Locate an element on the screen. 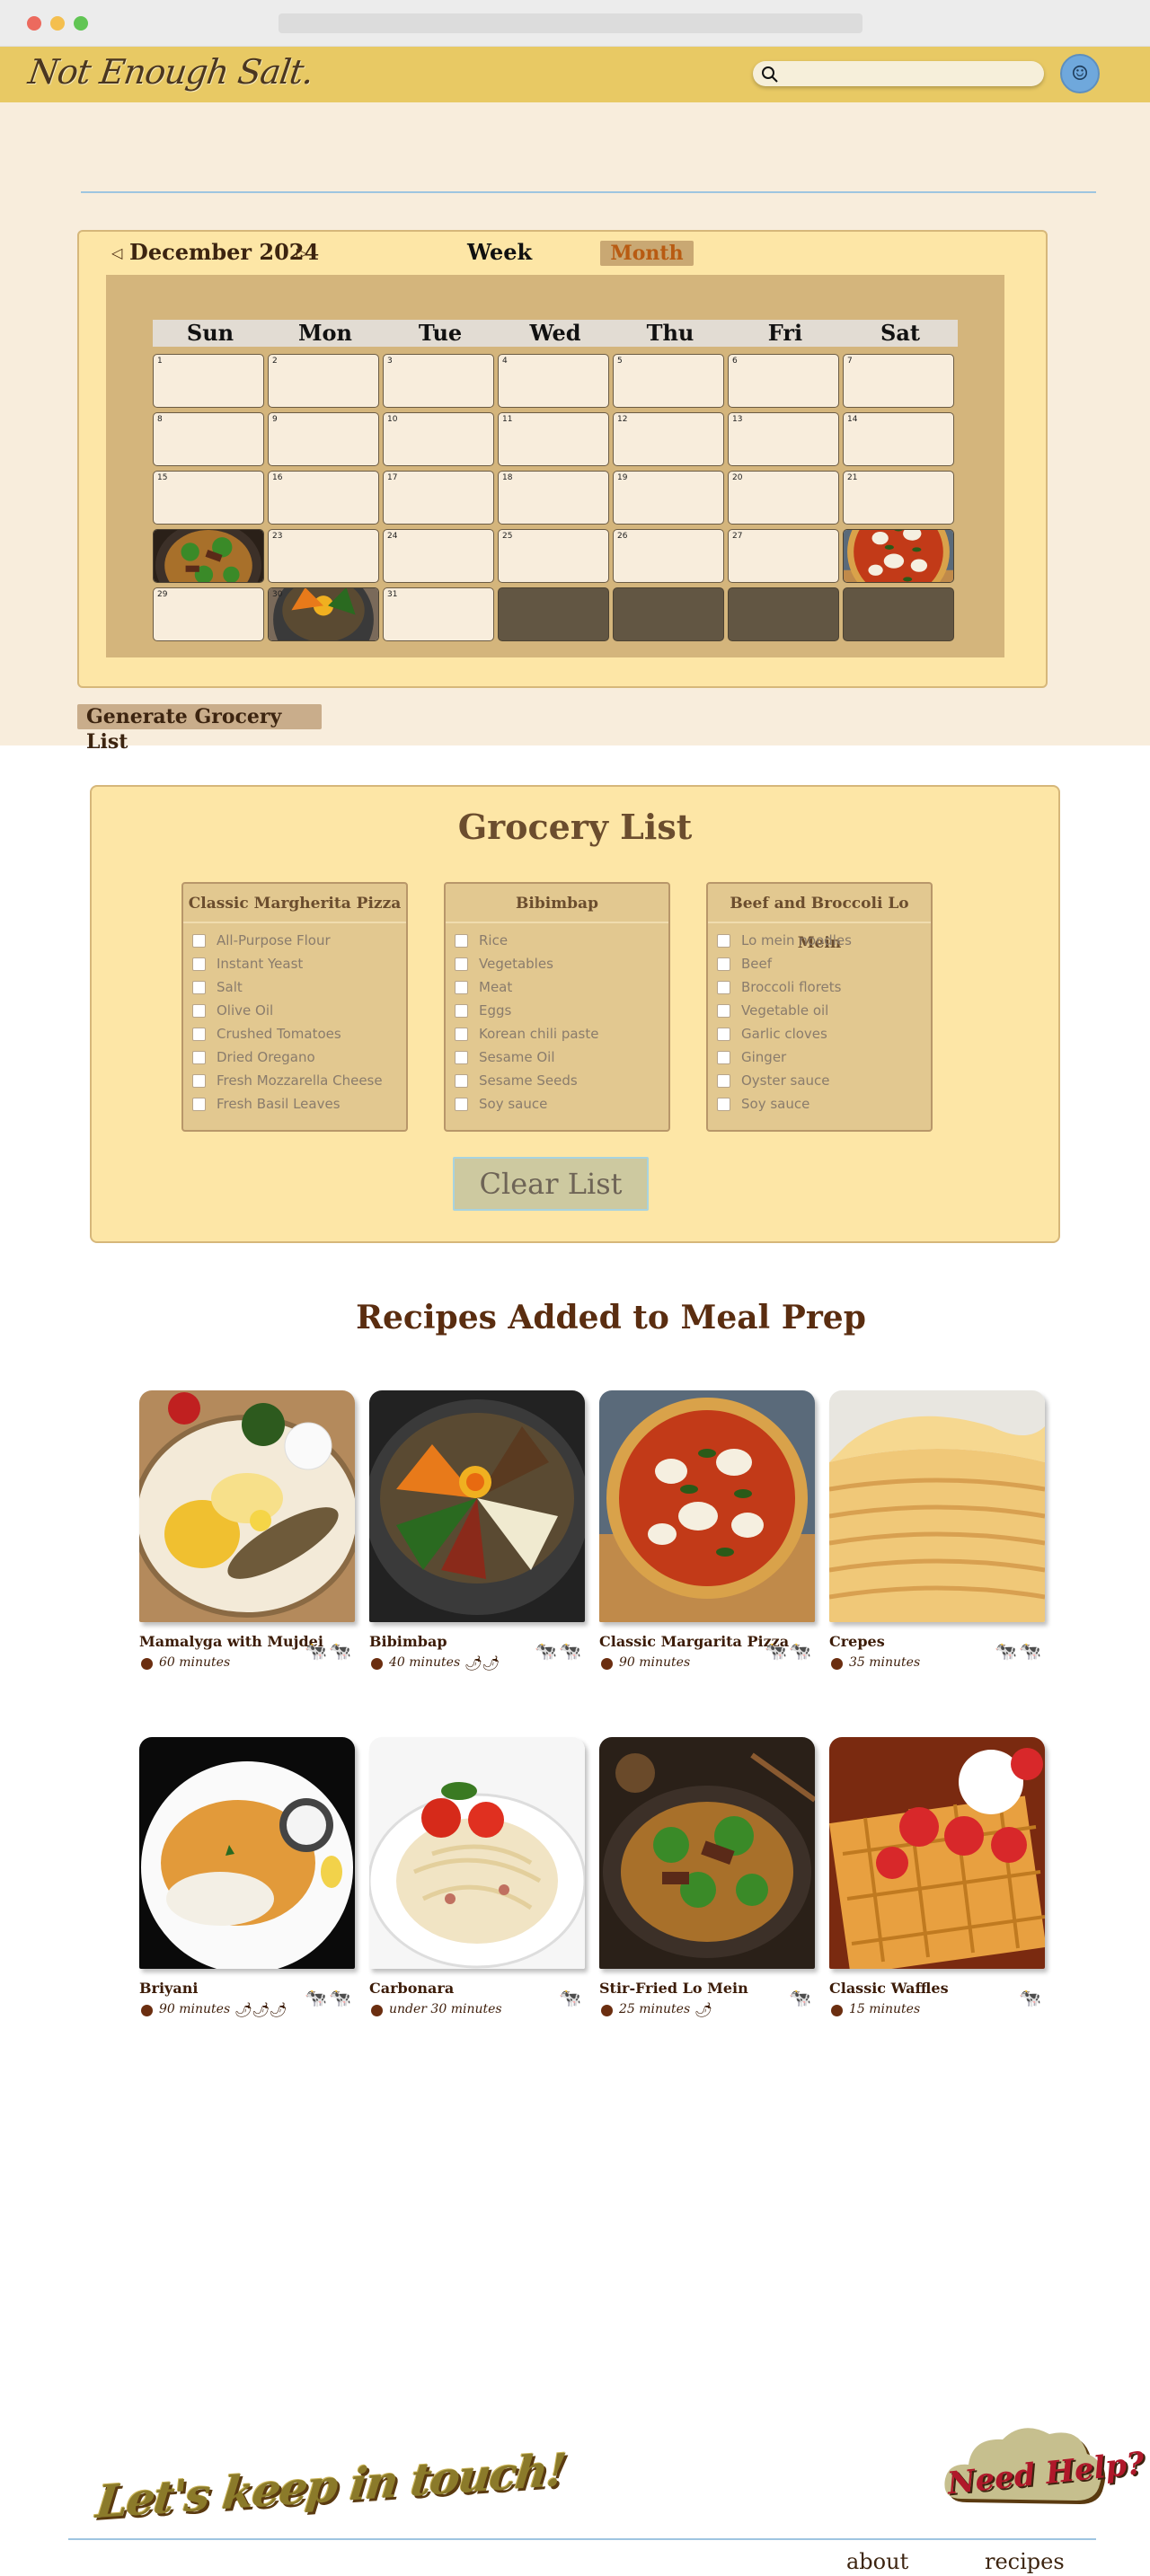 The image size is (1150, 2576). grocery-item: All-Purpose Flour is located at coordinates (299, 940).